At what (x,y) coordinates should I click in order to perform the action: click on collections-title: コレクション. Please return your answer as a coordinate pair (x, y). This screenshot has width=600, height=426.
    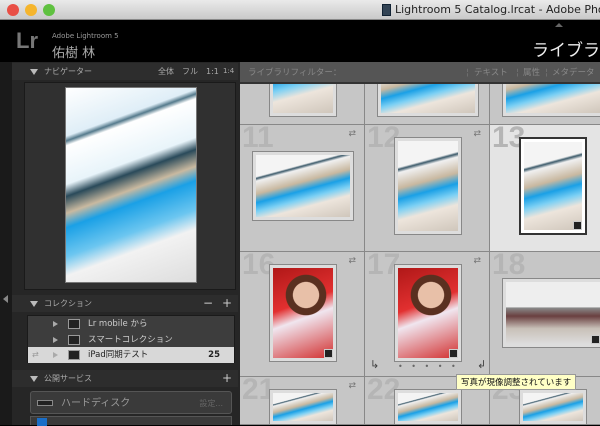
    Looking at the image, I should click on (68, 303).